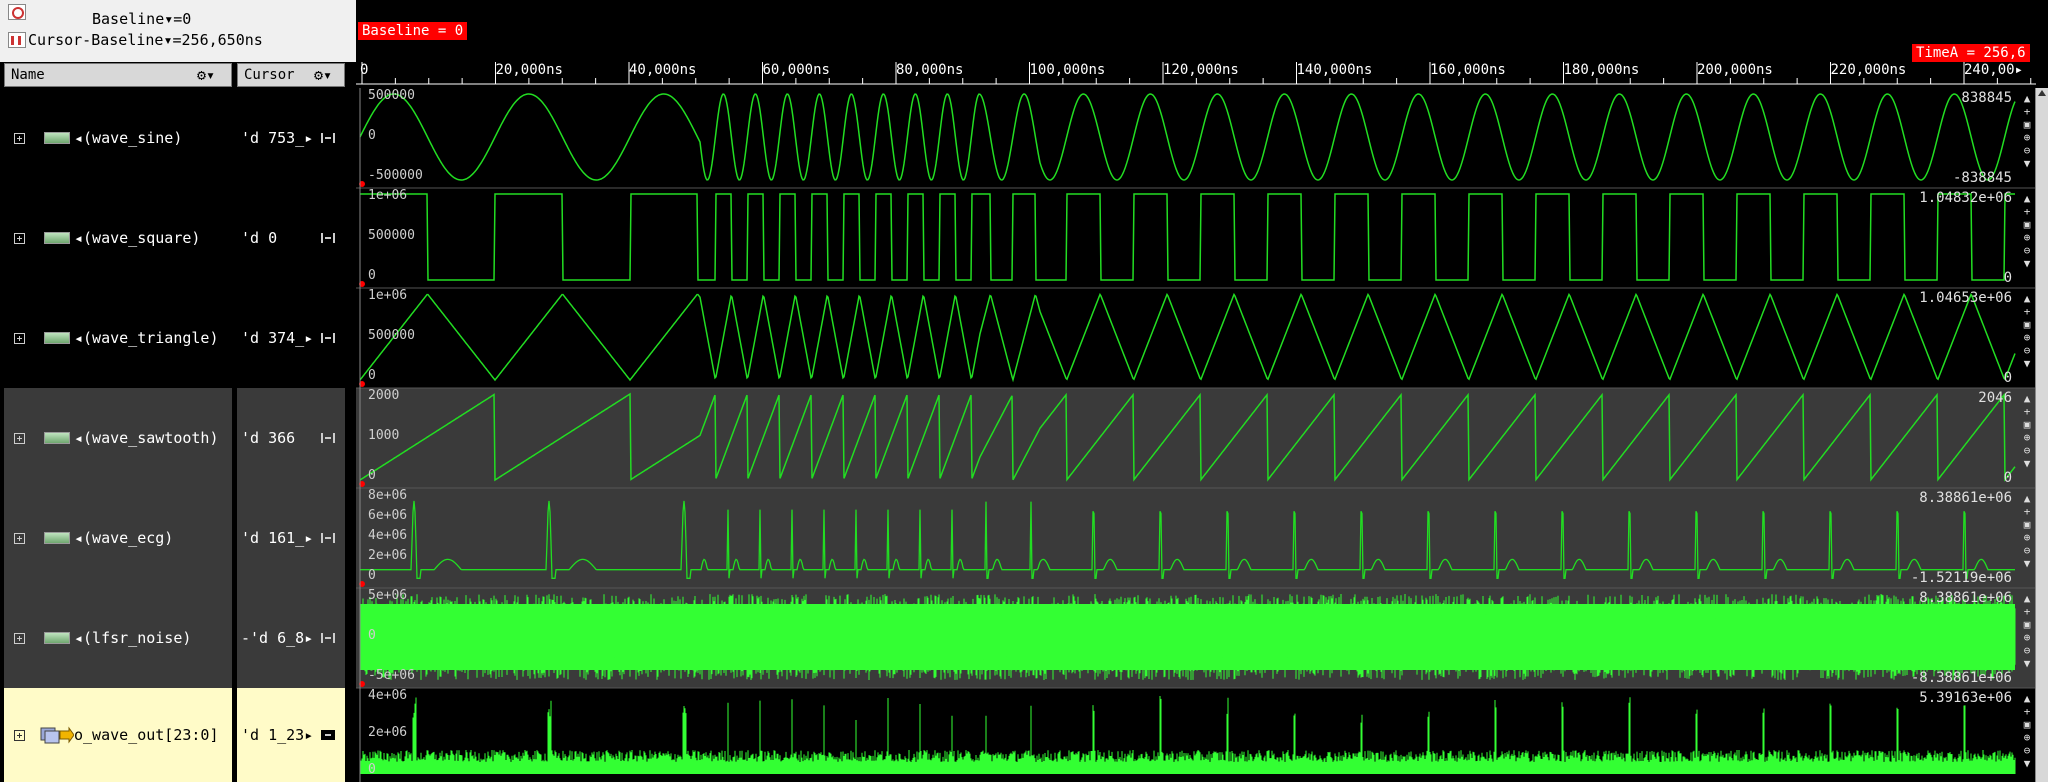 This screenshot has height=782, width=2048. I want to click on time-tick-label: 240,00▸, so click(1994, 70).